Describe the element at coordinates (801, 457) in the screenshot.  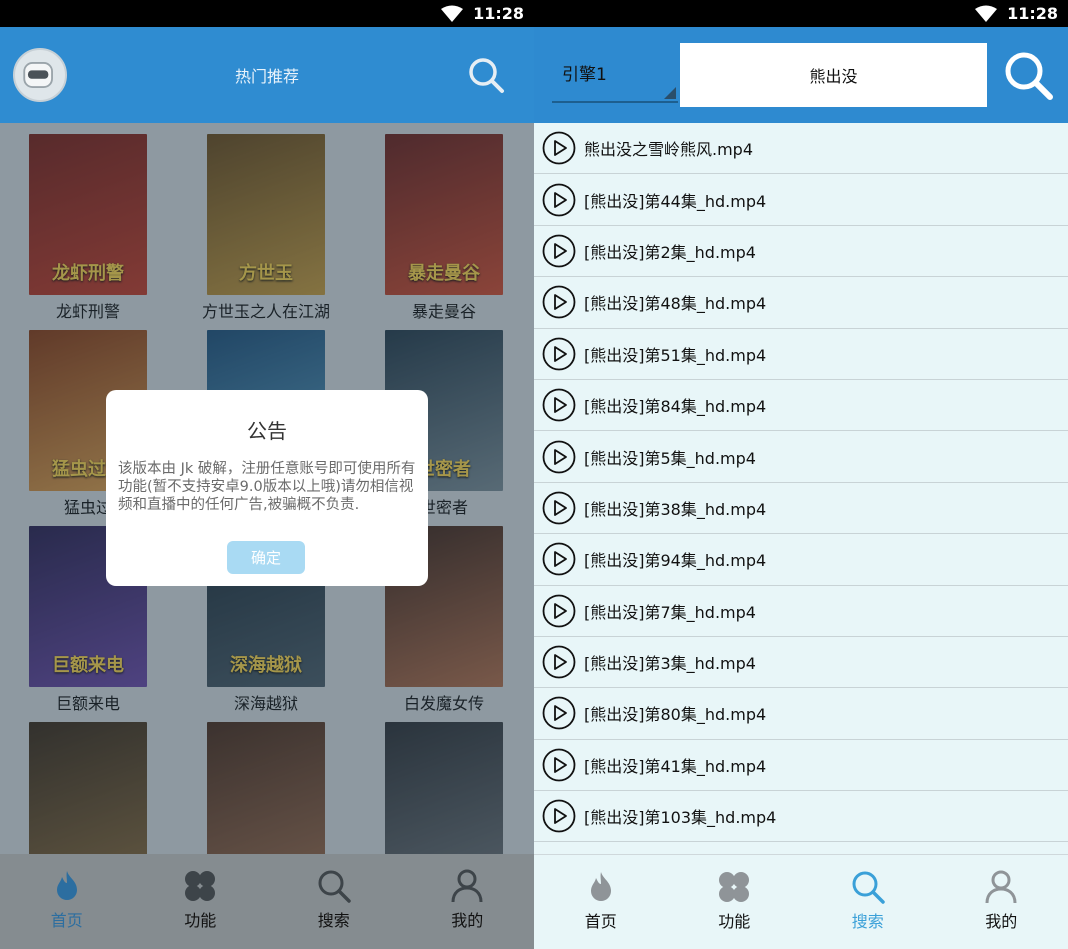
I see `list-item: [熊出没]第5集_hd.mp4` at that location.